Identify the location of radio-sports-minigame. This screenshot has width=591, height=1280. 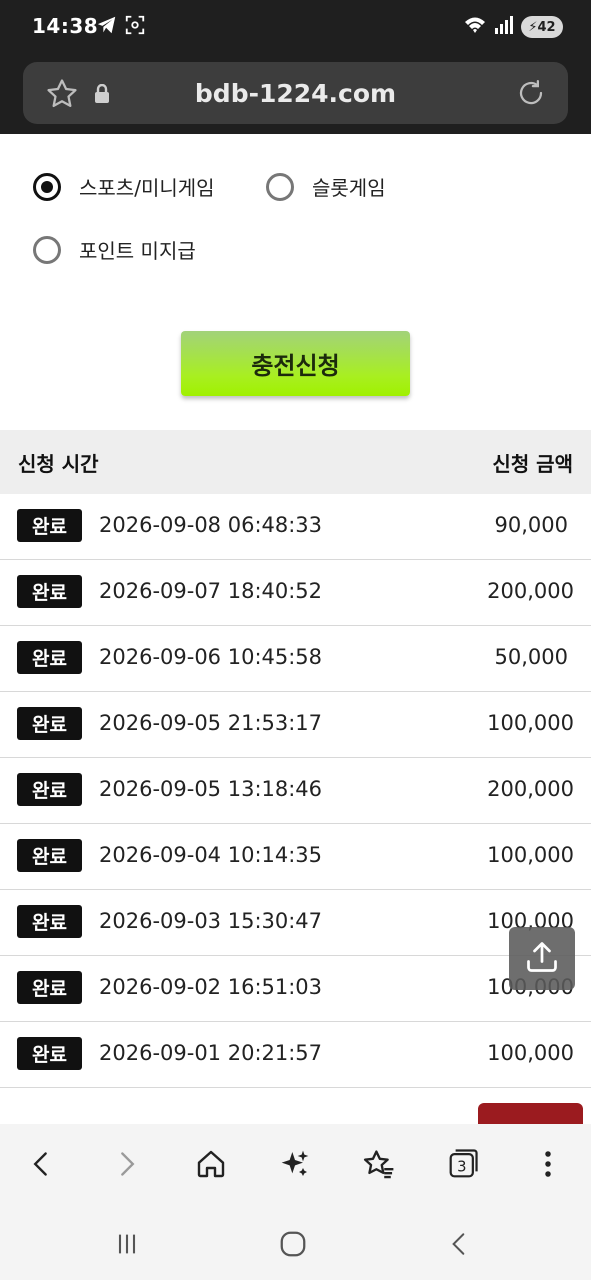
(47, 186).